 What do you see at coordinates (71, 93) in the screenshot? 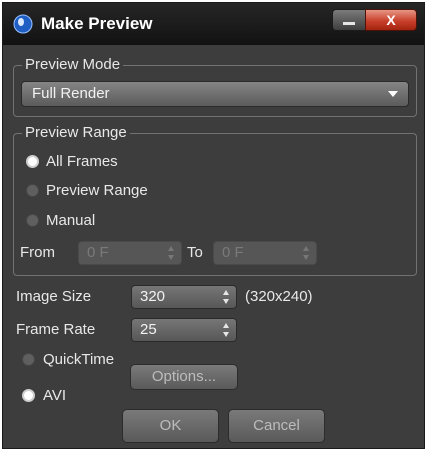
I see `preview-mode-value: Full Render` at bounding box center [71, 93].